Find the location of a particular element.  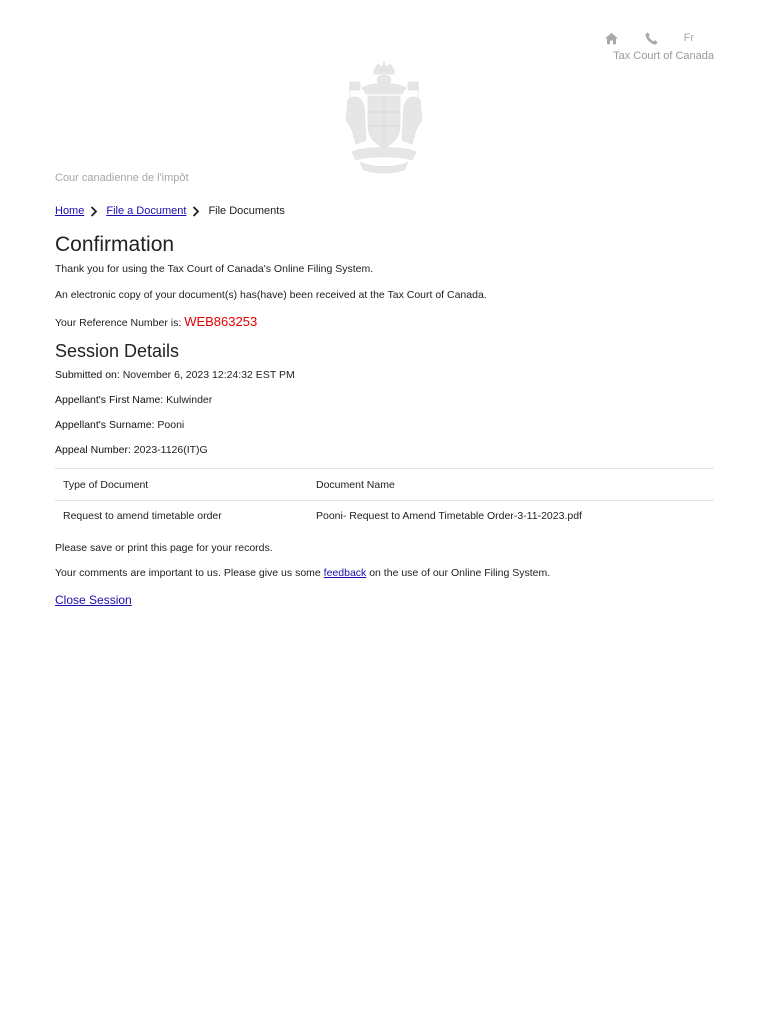

home-icon is located at coordinates (612, 38).